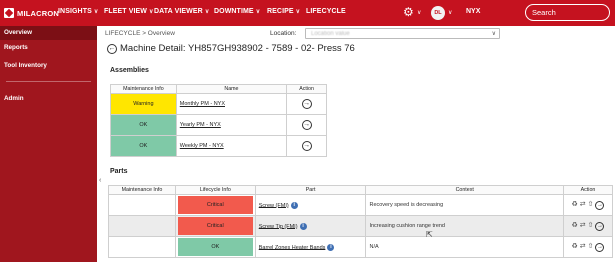 The height and width of the screenshot is (262, 615). I want to click on sidebar-item-reports: Reports, so click(48, 48).